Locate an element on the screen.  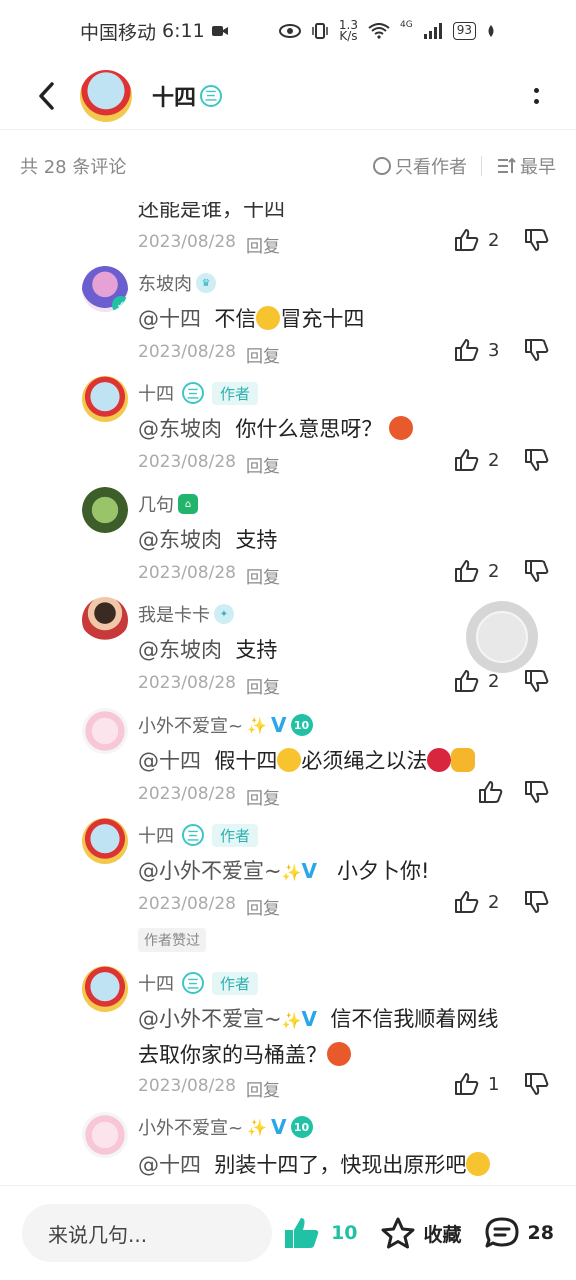
like-count: 3 is located at coordinates (494, 350).